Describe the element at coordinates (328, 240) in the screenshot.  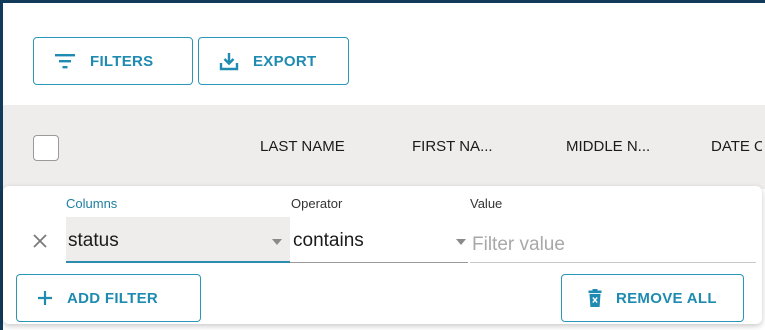
I see `operator-select-value: contains` at that location.